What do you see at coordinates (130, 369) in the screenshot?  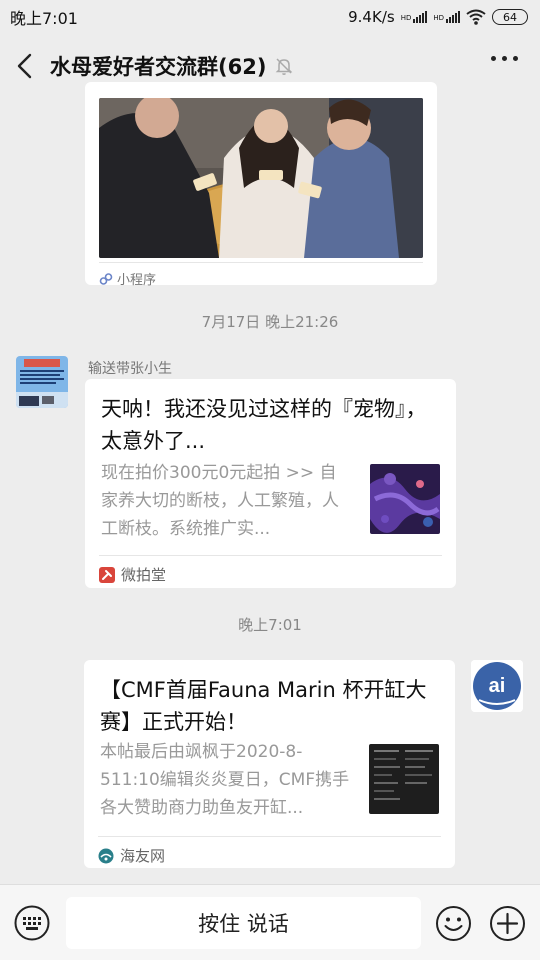 I see `sender-name: 输送带张小生` at bounding box center [130, 369].